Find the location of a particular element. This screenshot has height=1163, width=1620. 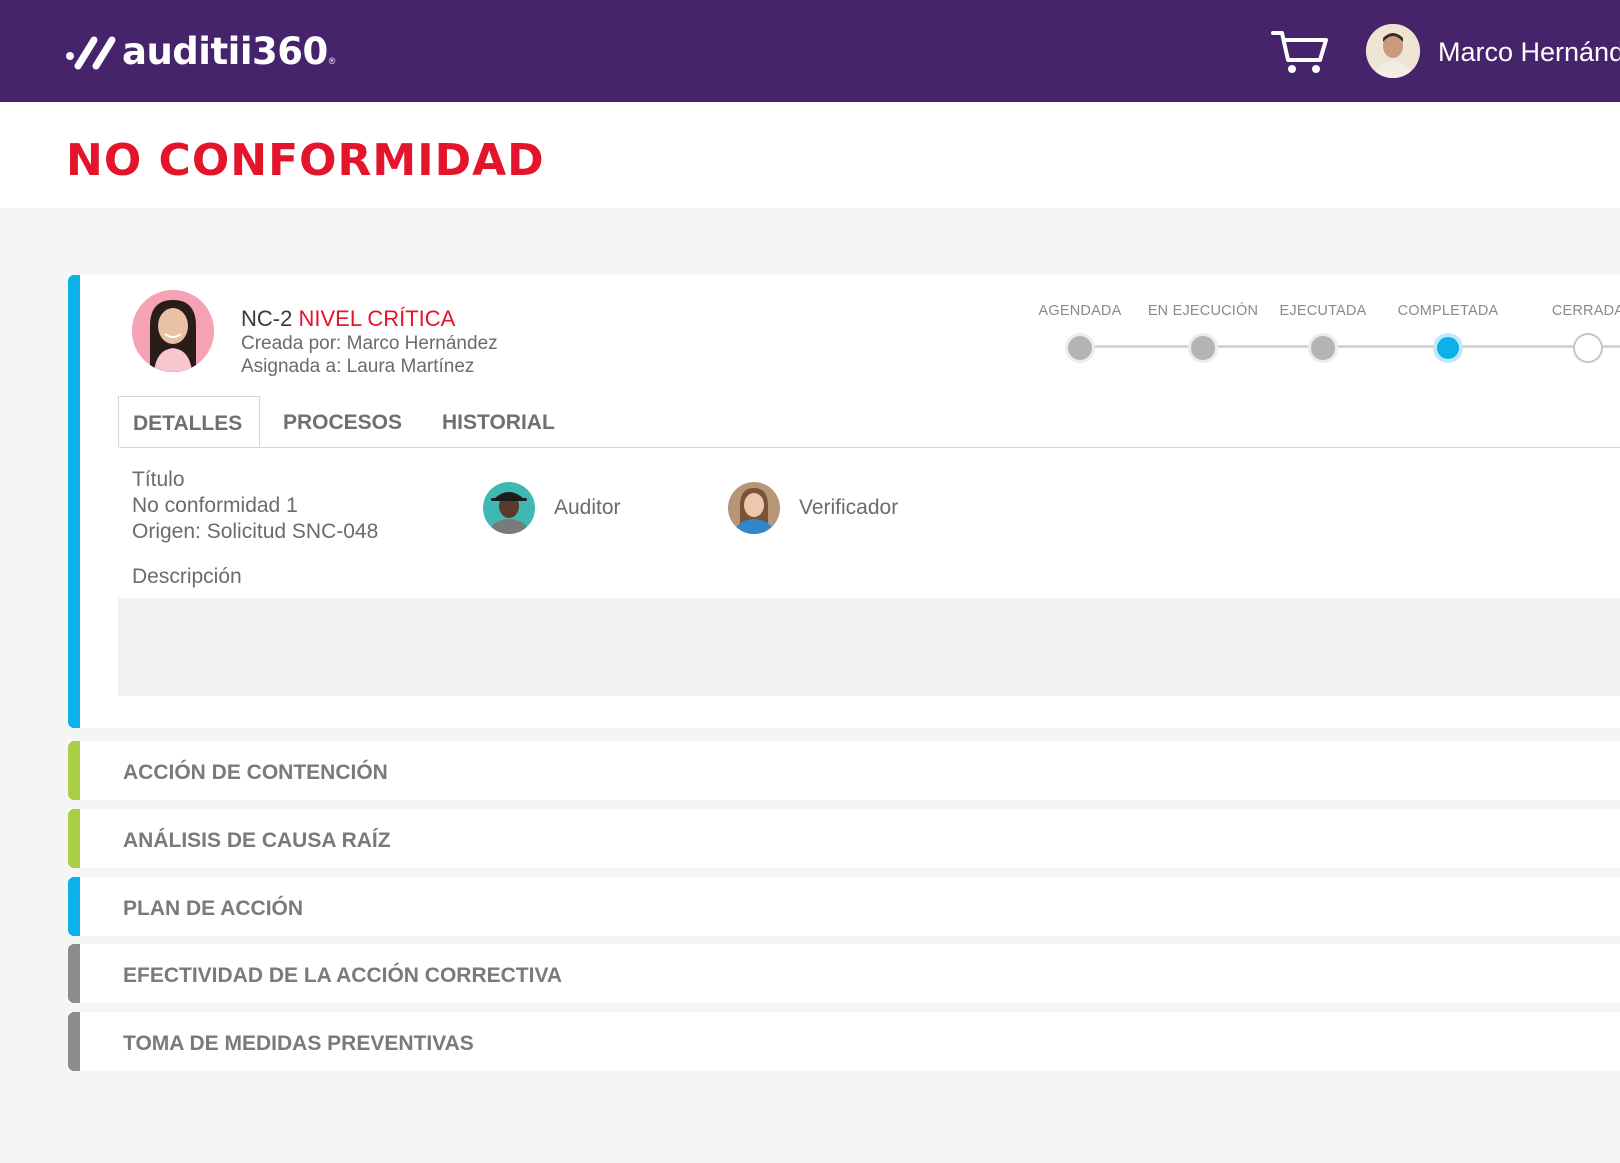

description-label: Descripción is located at coordinates (187, 576).